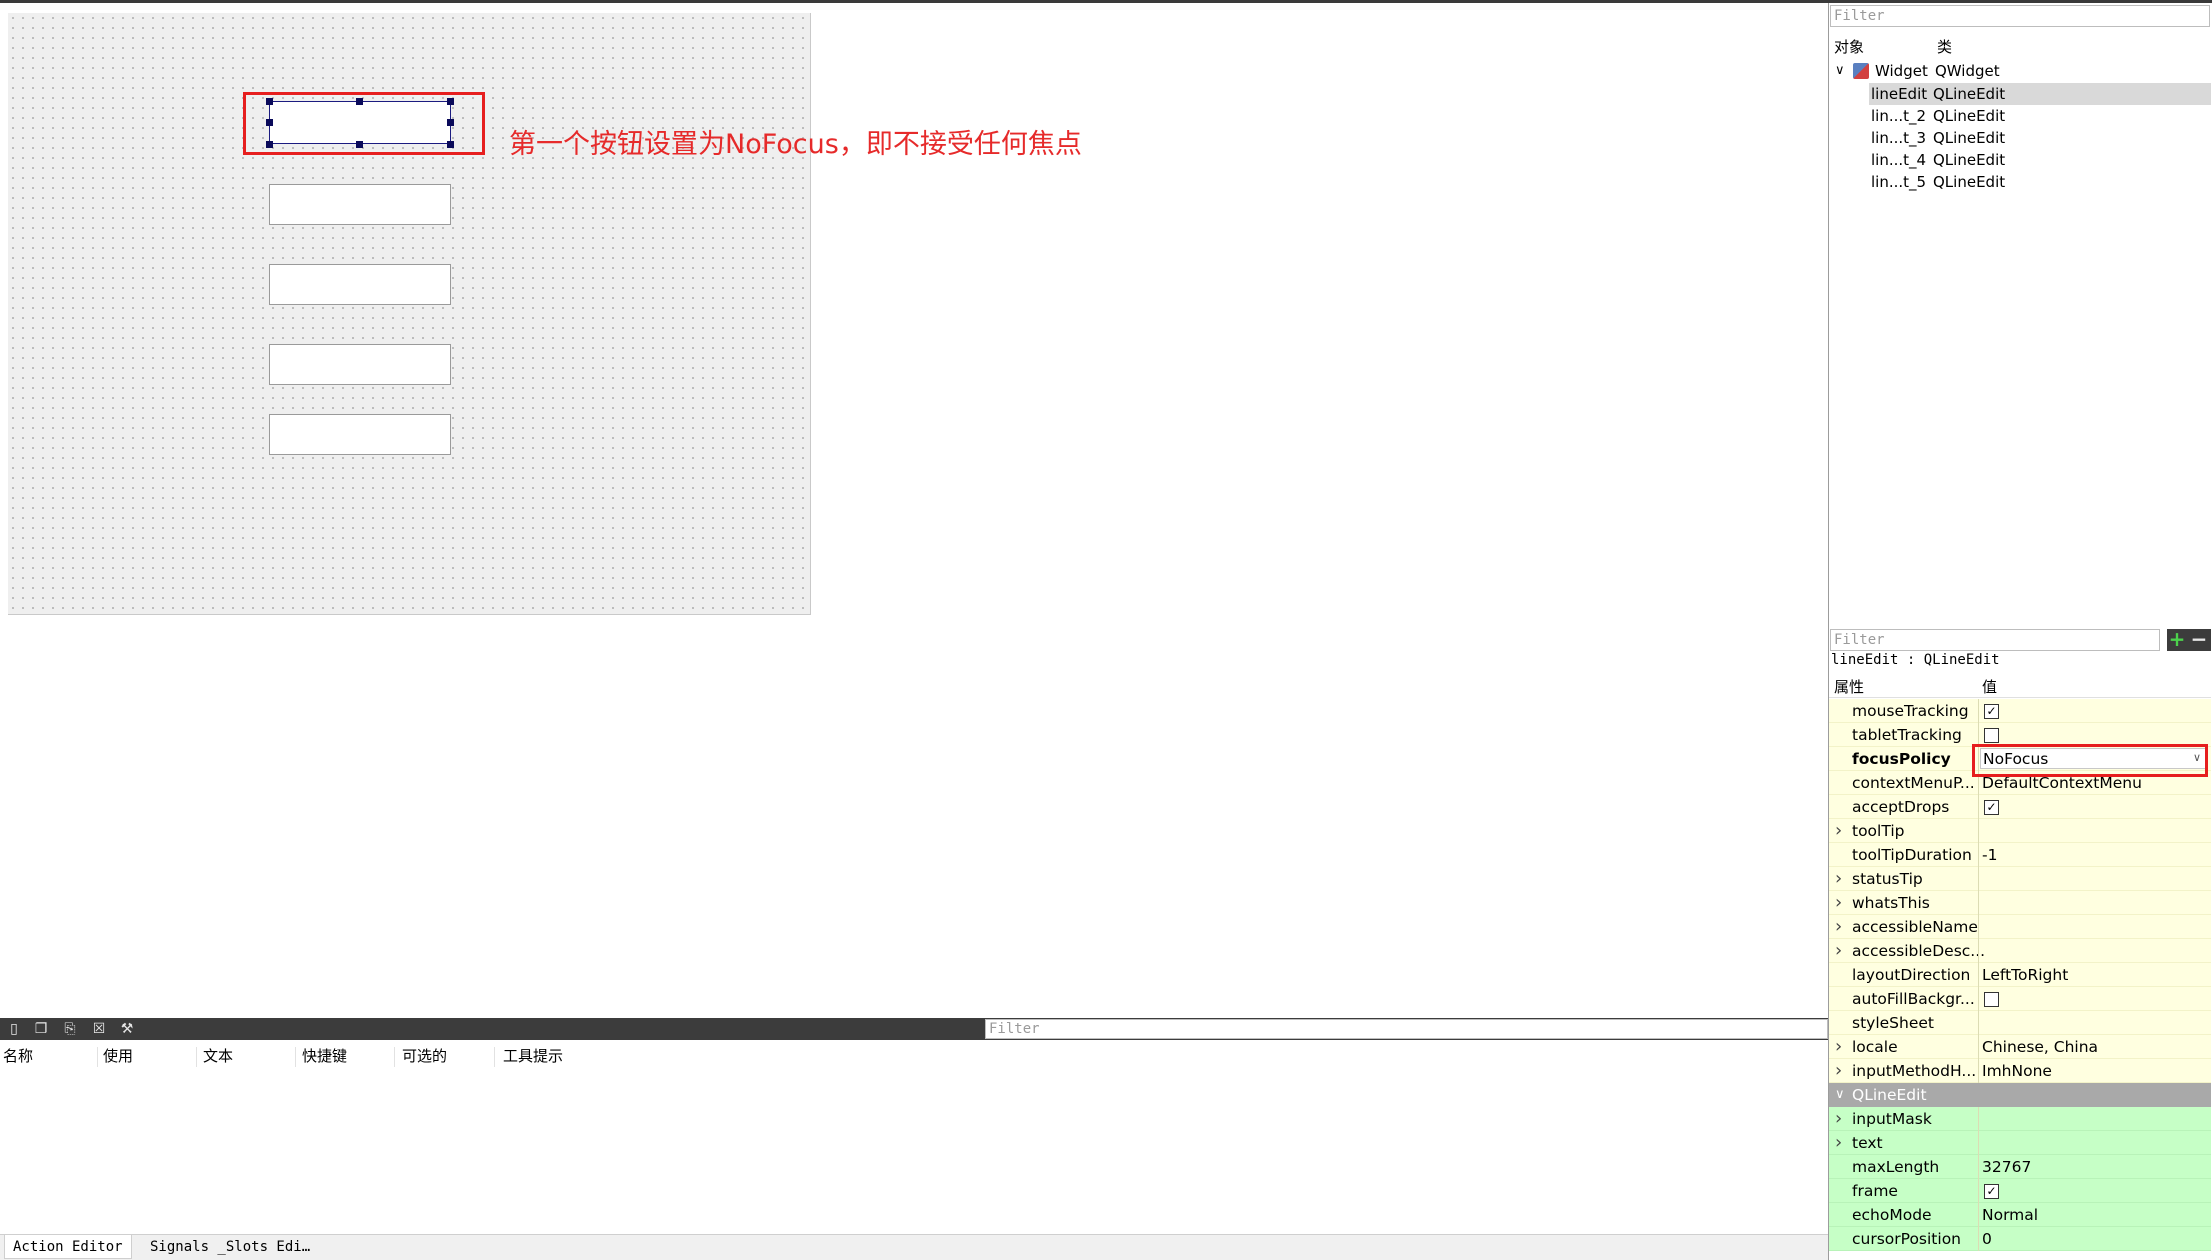 This screenshot has width=2212, height=1260. Describe the element at coordinates (1899, 116) in the screenshot. I see `tree-object-name: lin...t_2` at that location.